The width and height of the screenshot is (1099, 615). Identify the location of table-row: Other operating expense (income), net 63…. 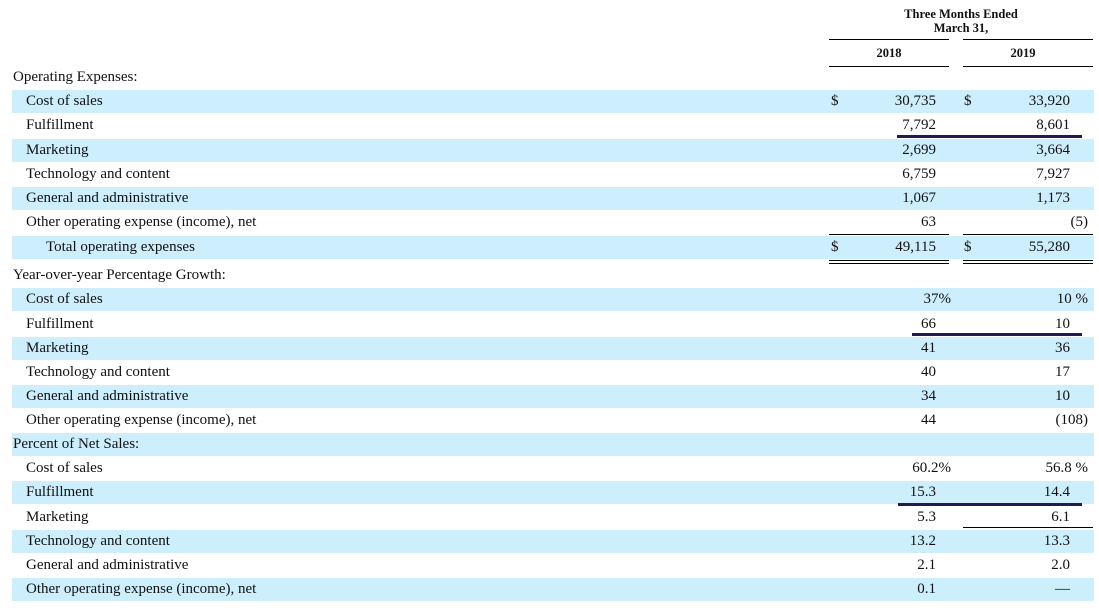
(549, 222).